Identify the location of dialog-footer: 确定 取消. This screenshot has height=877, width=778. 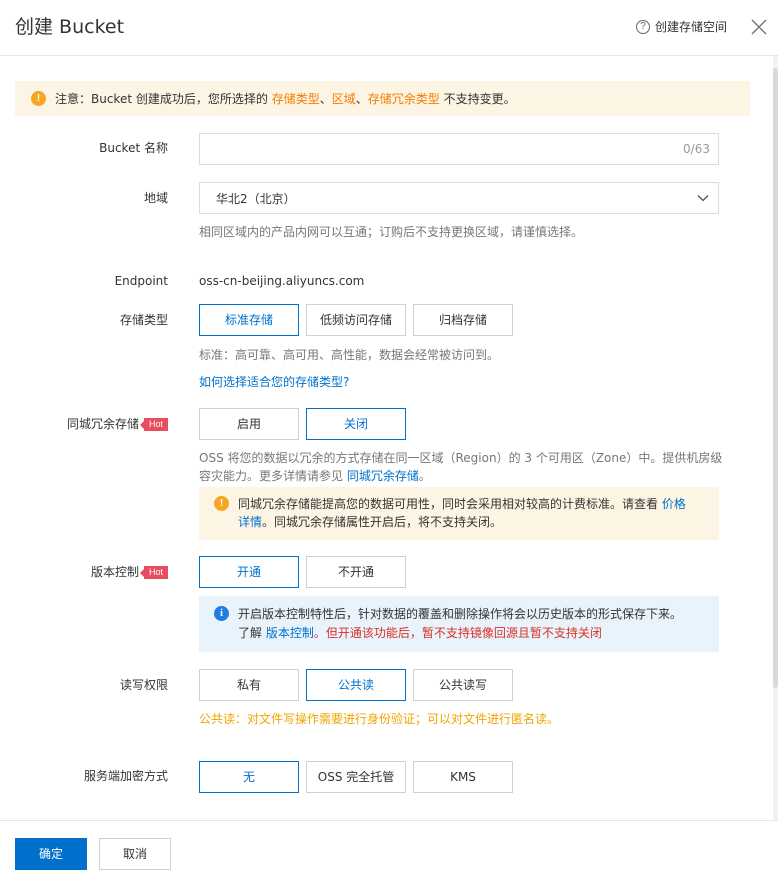
(389, 848).